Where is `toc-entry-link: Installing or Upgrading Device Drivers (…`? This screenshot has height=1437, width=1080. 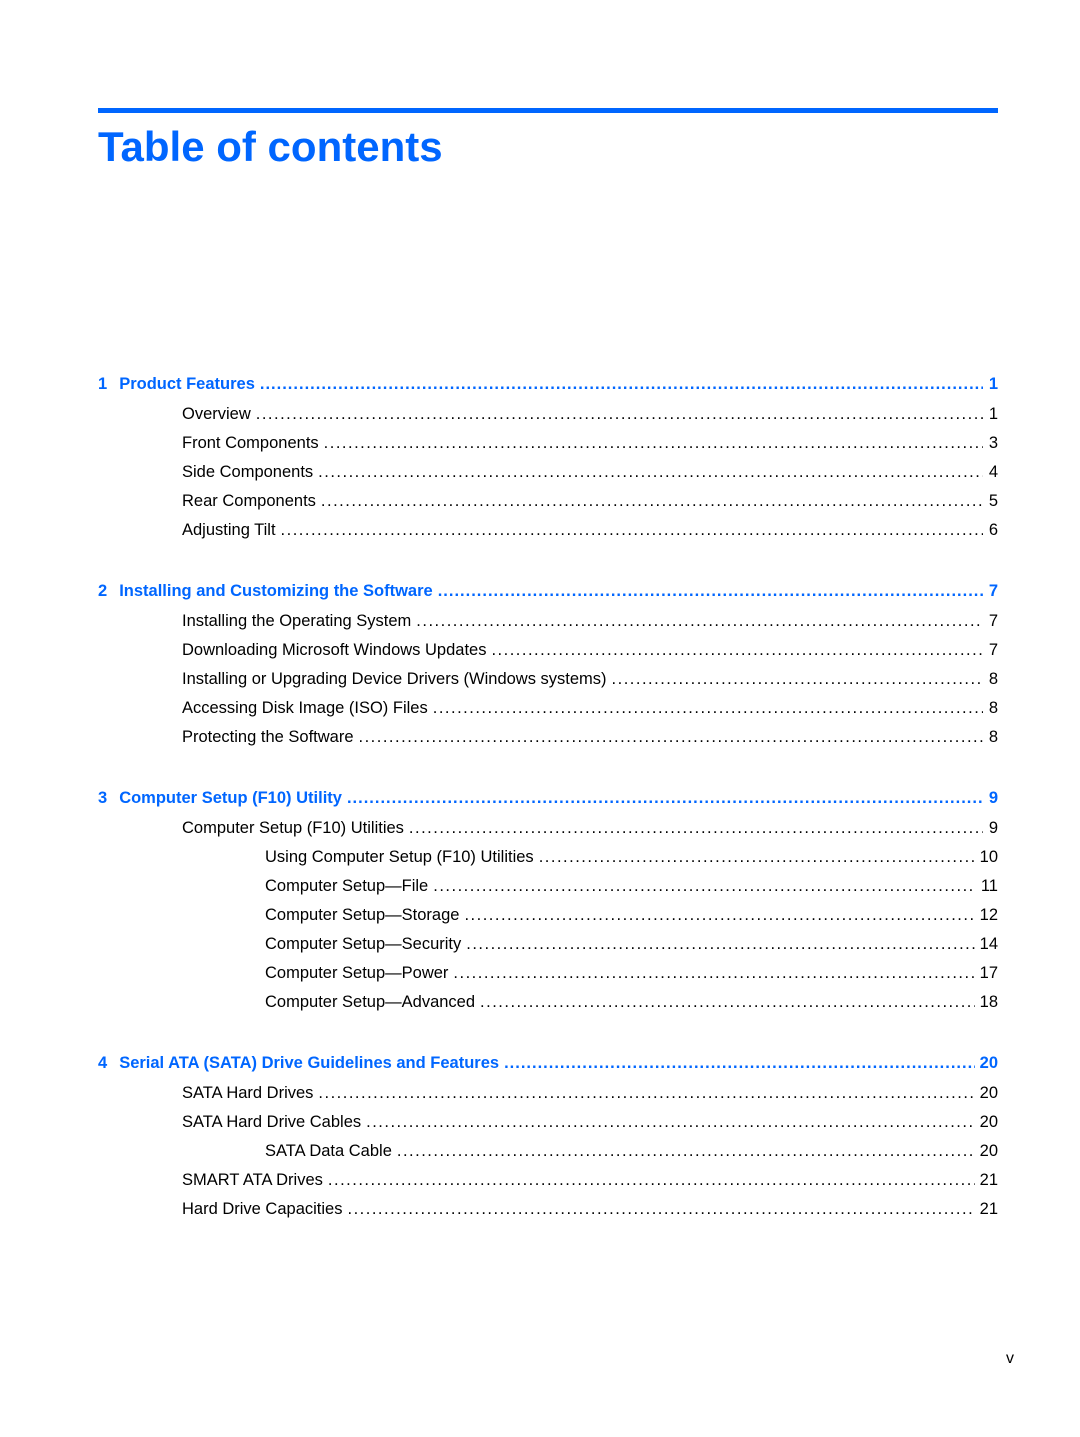
toc-entry-link: Installing or Upgrading Device Drivers (… is located at coordinates (548, 679).